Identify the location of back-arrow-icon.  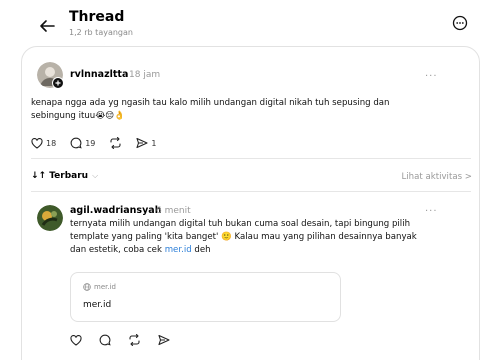
(47, 26).